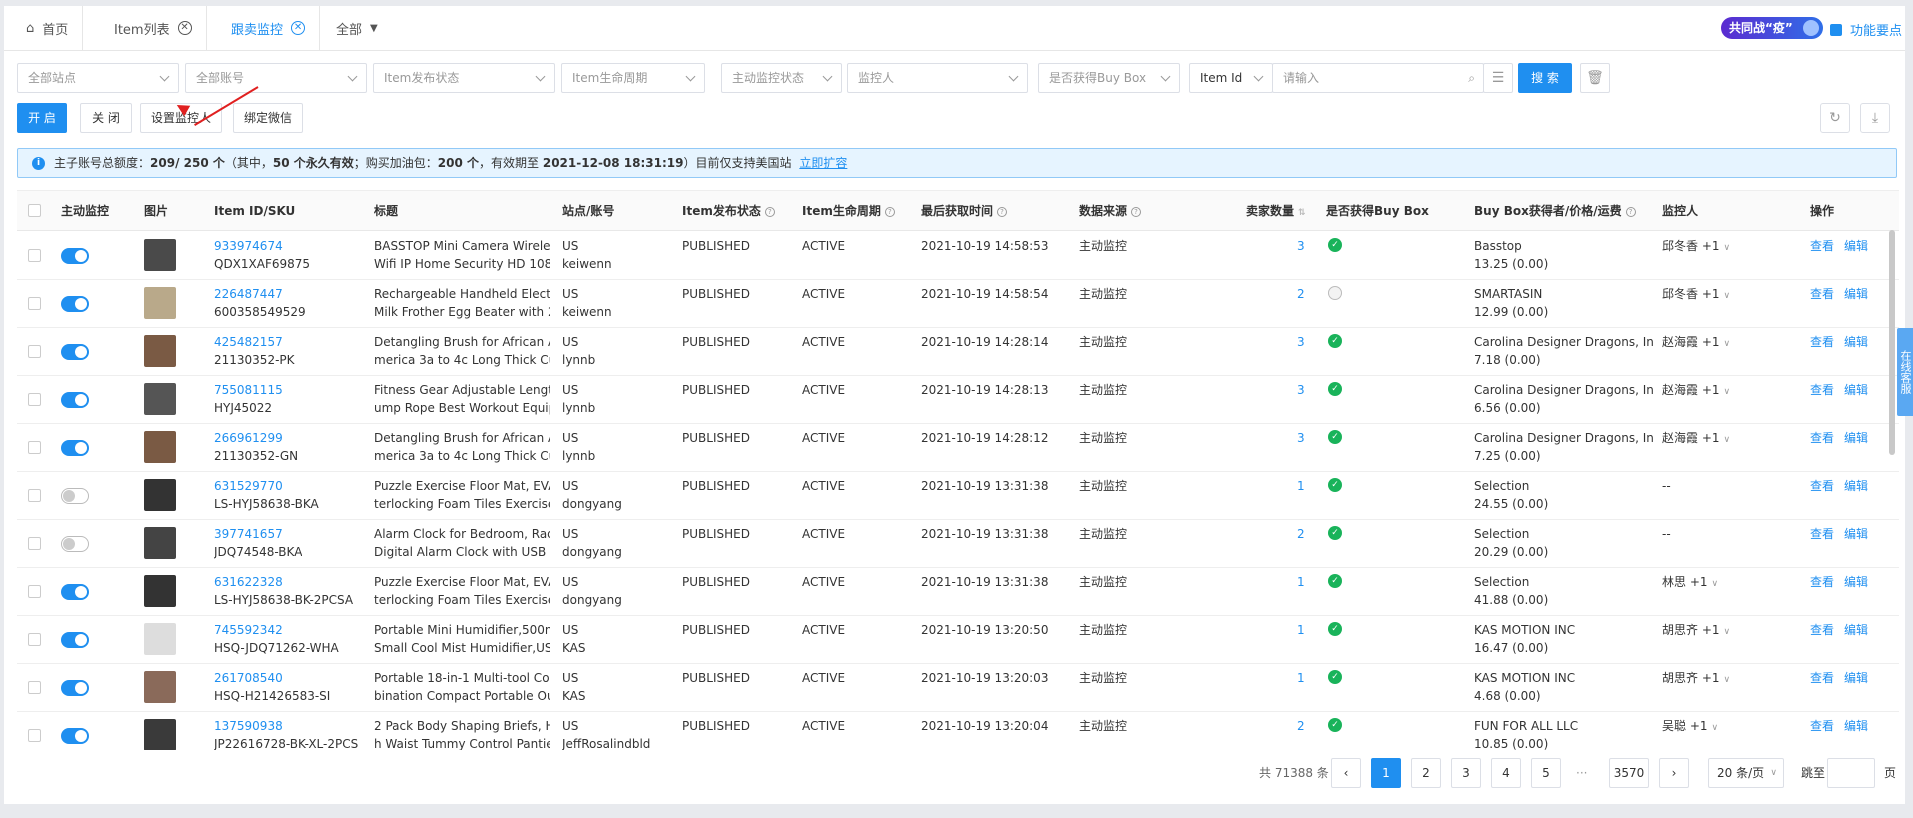 Image resolution: width=1913 pixels, height=818 pixels. Describe the element at coordinates (48, 28) in the screenshot. I see `tab-home: ⌂ 首页` at that location.